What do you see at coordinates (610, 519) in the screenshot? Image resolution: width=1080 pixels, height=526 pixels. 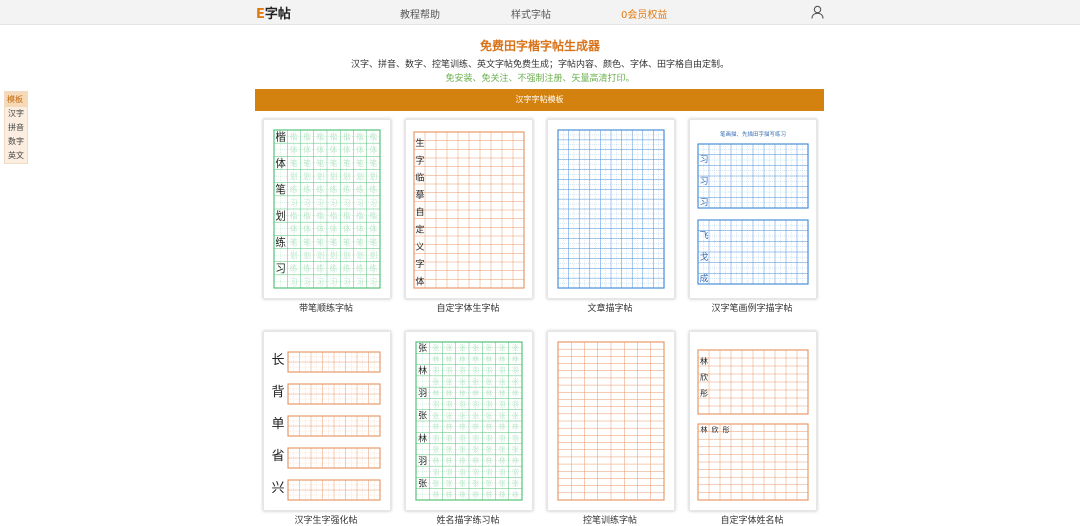 I see `template-caption: 控笔训练字帖` at bounding box center [610, 519].